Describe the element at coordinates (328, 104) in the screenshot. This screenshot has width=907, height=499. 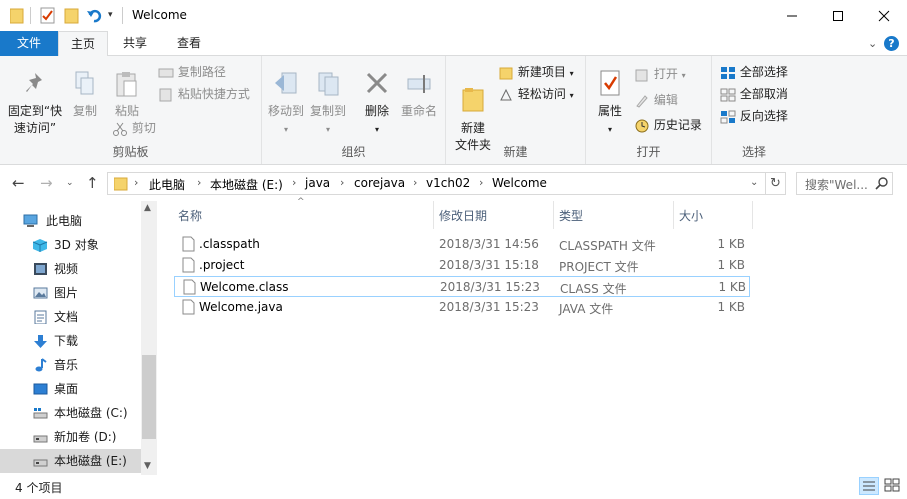
I see `copy-to-button: 复制到 ▾` at that location.